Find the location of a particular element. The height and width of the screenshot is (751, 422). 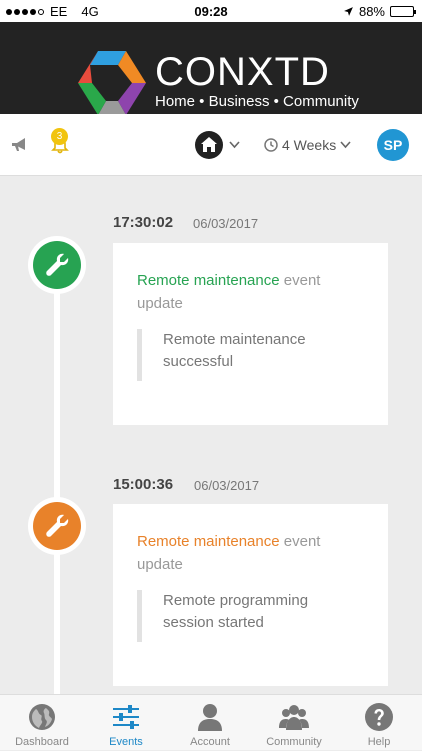

home-icon is located at coordinates (209, 144).